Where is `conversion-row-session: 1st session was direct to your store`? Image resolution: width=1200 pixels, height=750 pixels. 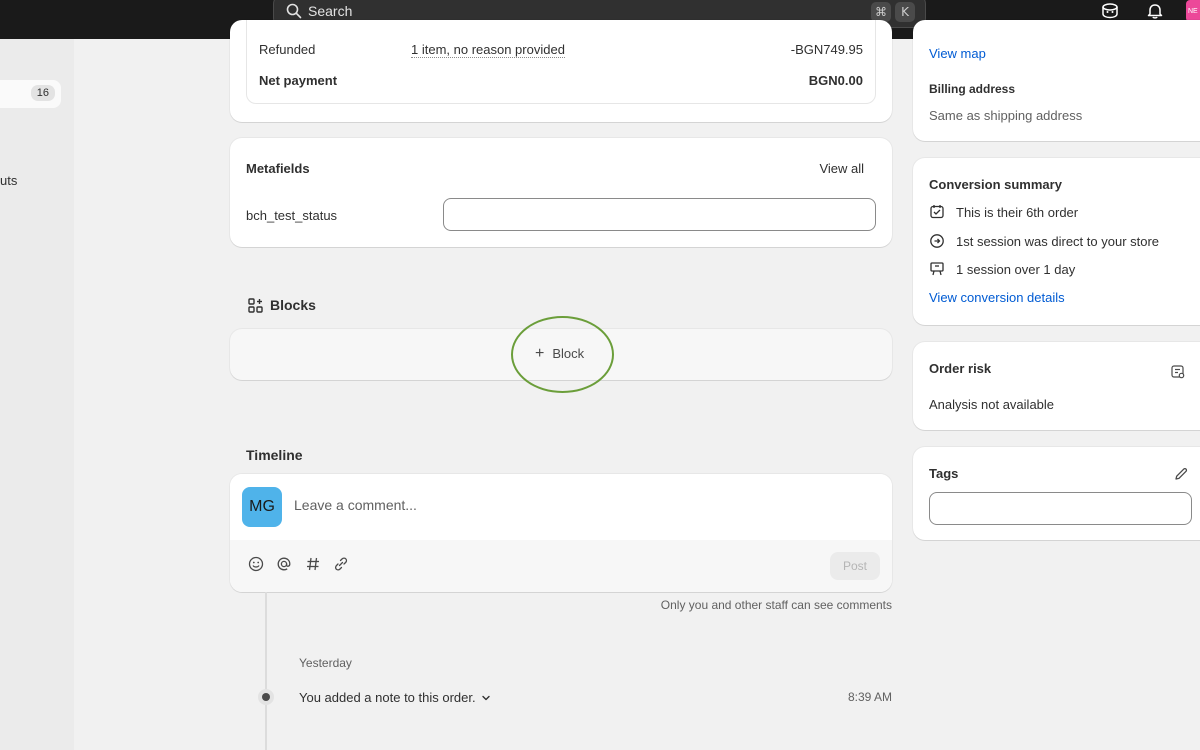 conversion-row-session: 1st session was direct to your store is located at coordinates (1044, 241).